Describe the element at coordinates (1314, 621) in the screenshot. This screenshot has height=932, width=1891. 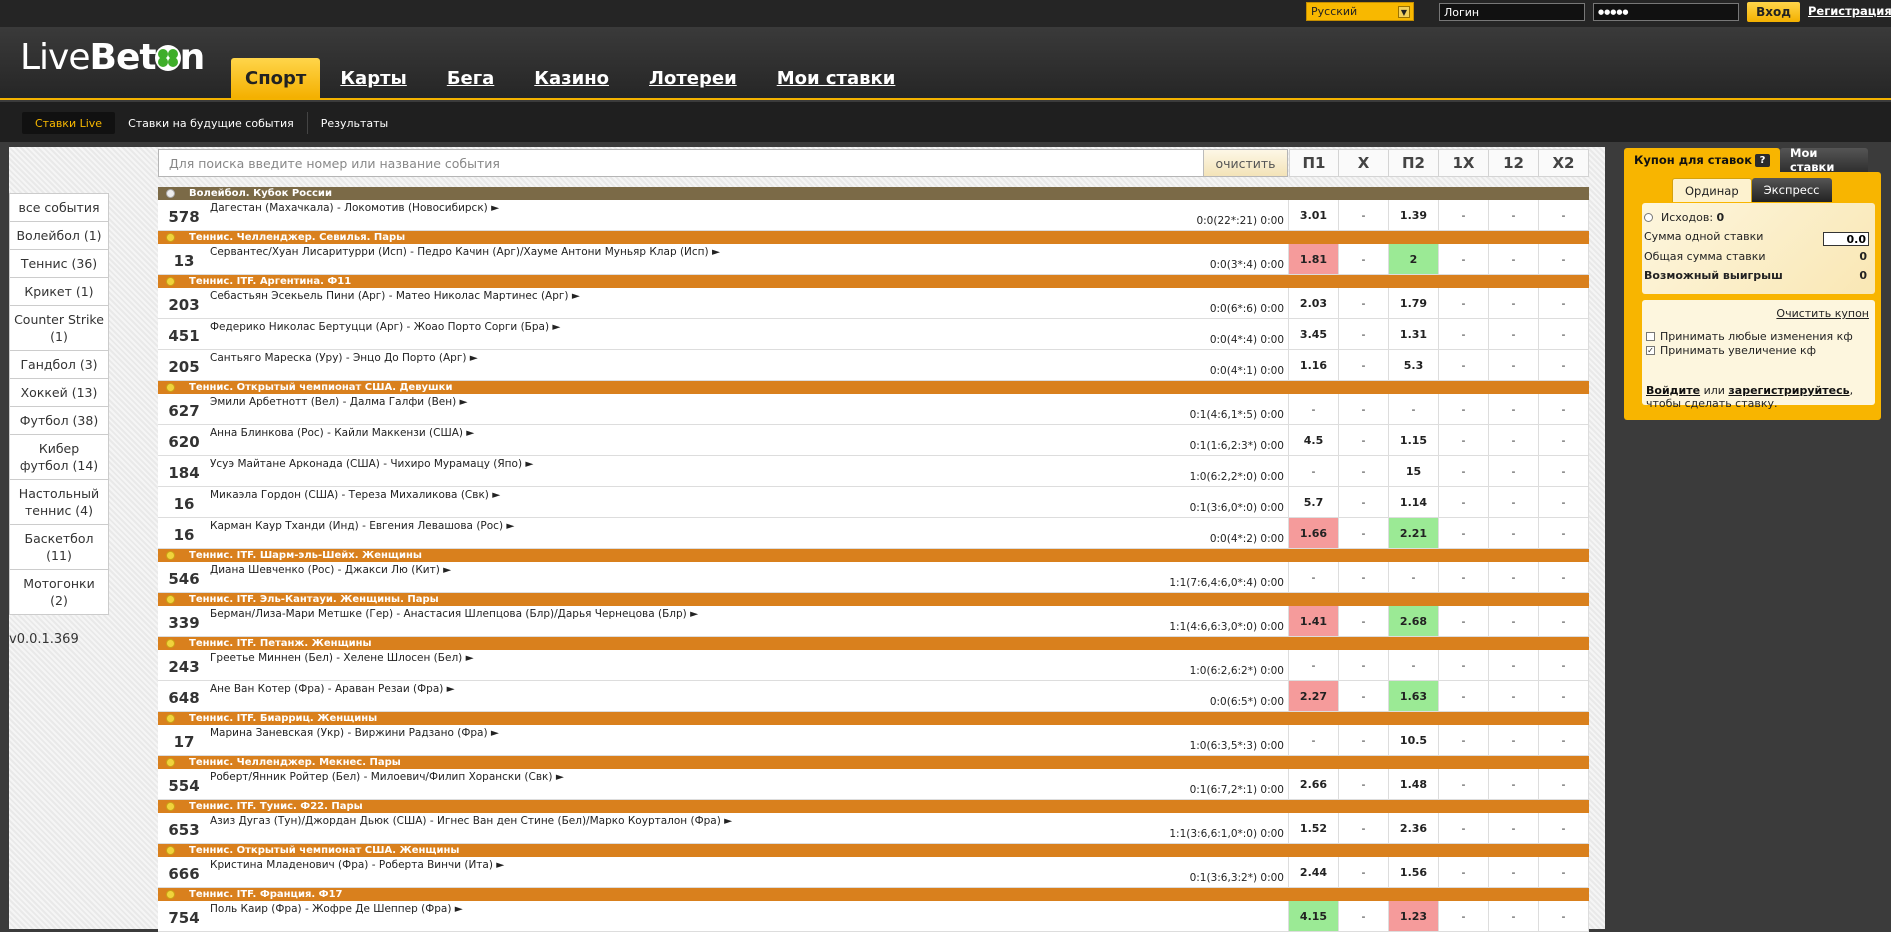
I see `odd-cell-п1: 1.41` at that location.